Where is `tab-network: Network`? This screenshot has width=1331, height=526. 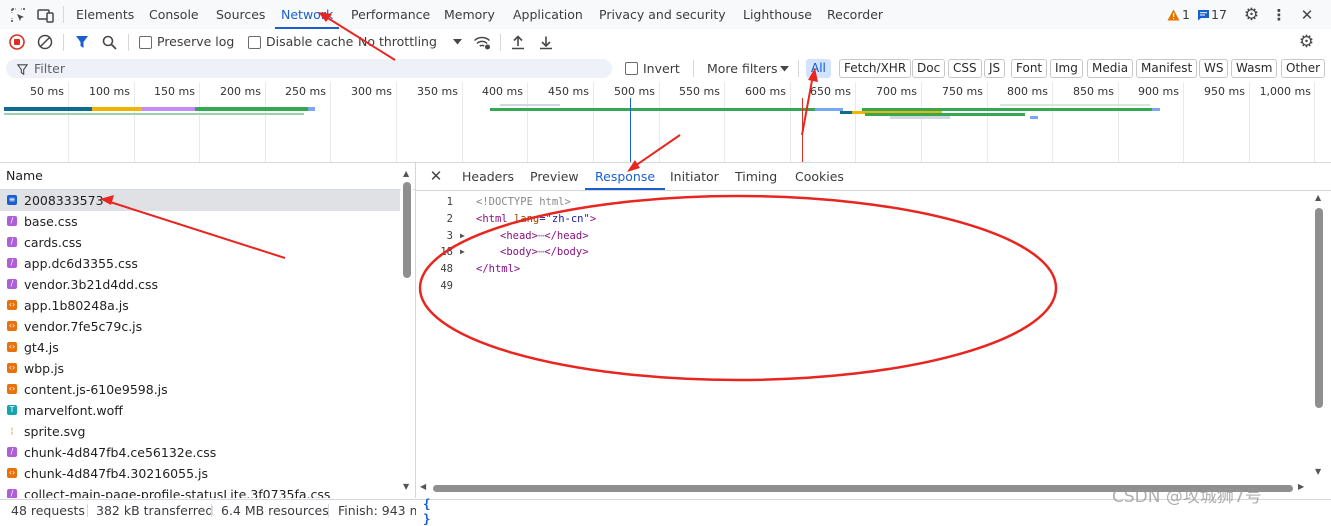
tab-network: Network is located at coordinates (307, 14).